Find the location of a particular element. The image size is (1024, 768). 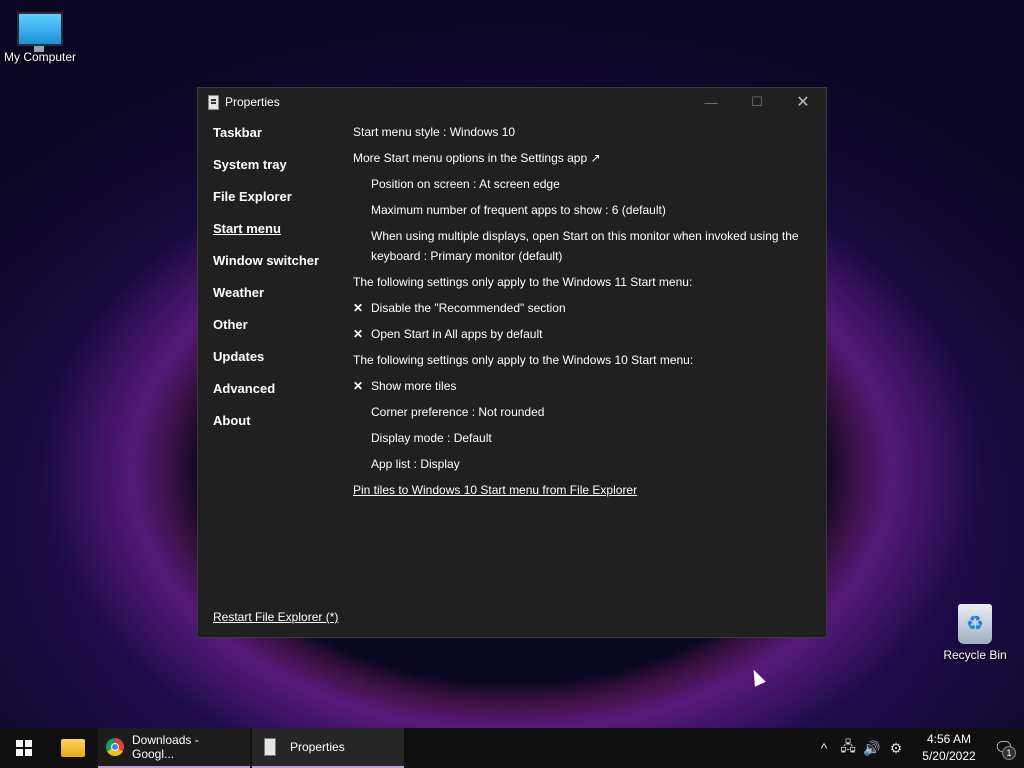

toggle-open-all-apps: ✕ Open Start in All apps by default is located at coordinates (578, 334).